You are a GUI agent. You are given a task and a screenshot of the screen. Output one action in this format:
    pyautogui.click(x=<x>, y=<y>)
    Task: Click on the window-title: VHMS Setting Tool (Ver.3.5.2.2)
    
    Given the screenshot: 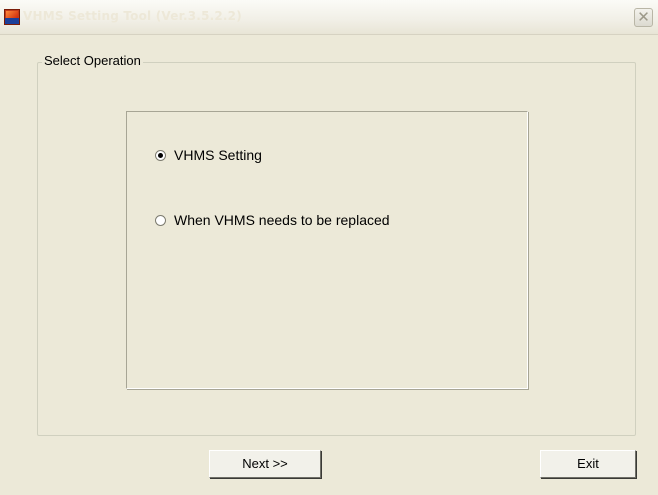 What is the action you would take?
    pyautogui.click(x=132, y=16)
    